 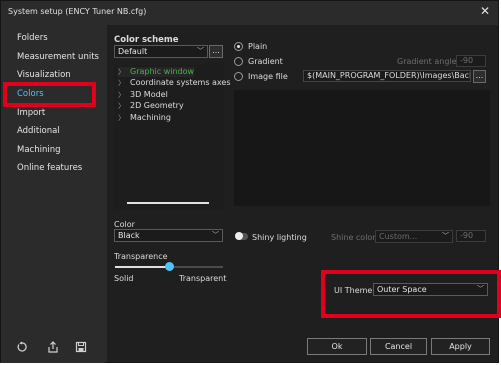 What do you see at coordinates (471, 236) in the screenshot?
I see `shine-color-input: -90` at bounding box center [471, 236].